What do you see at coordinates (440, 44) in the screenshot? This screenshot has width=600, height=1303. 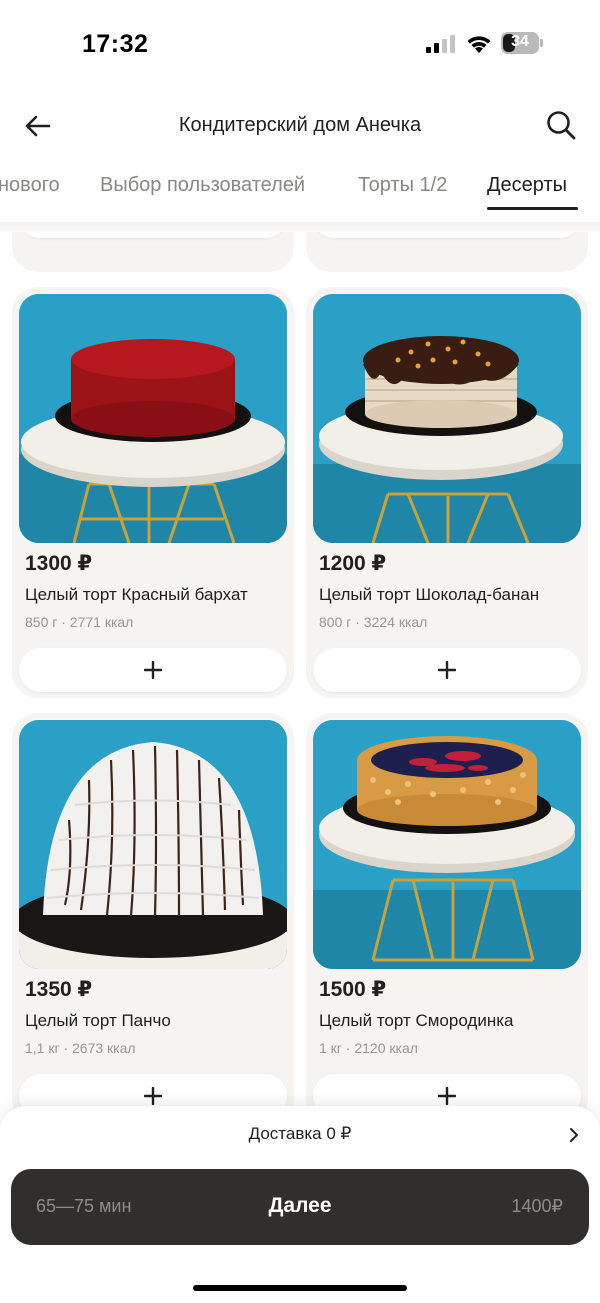 I see `cellular-signal-icon` at bounding box center [440, 44].